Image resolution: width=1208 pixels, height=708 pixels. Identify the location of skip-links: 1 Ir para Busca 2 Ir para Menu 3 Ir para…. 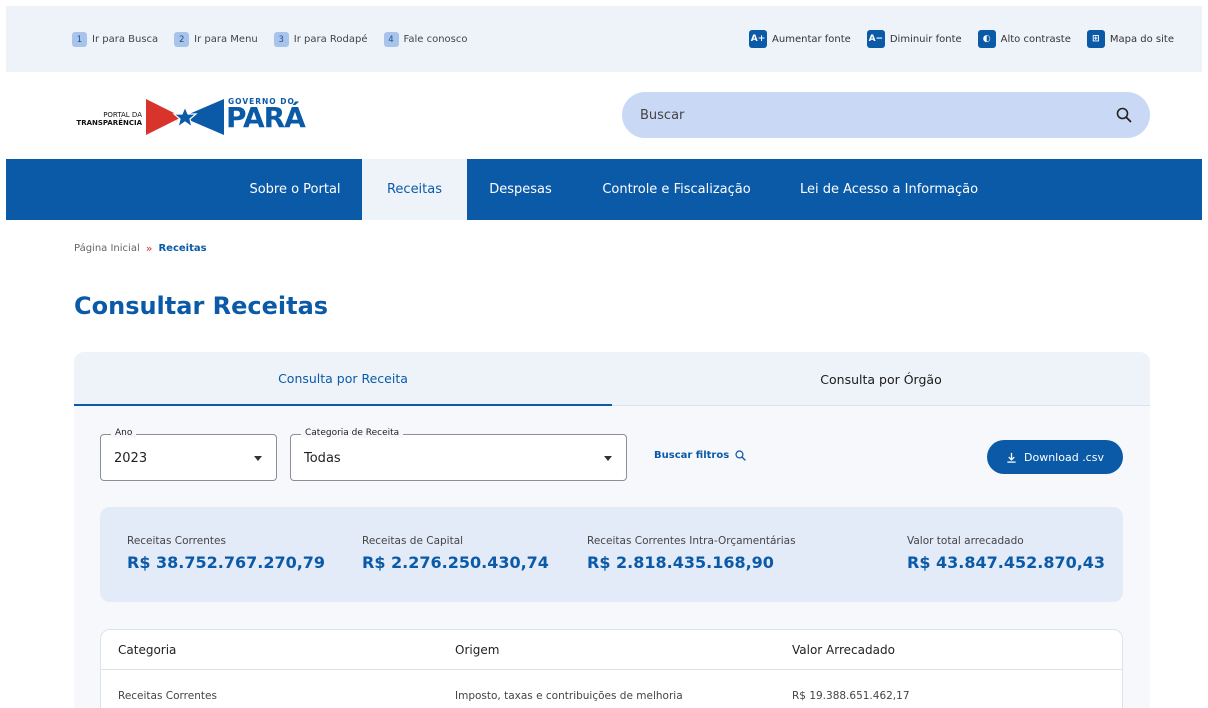
(269, 39).